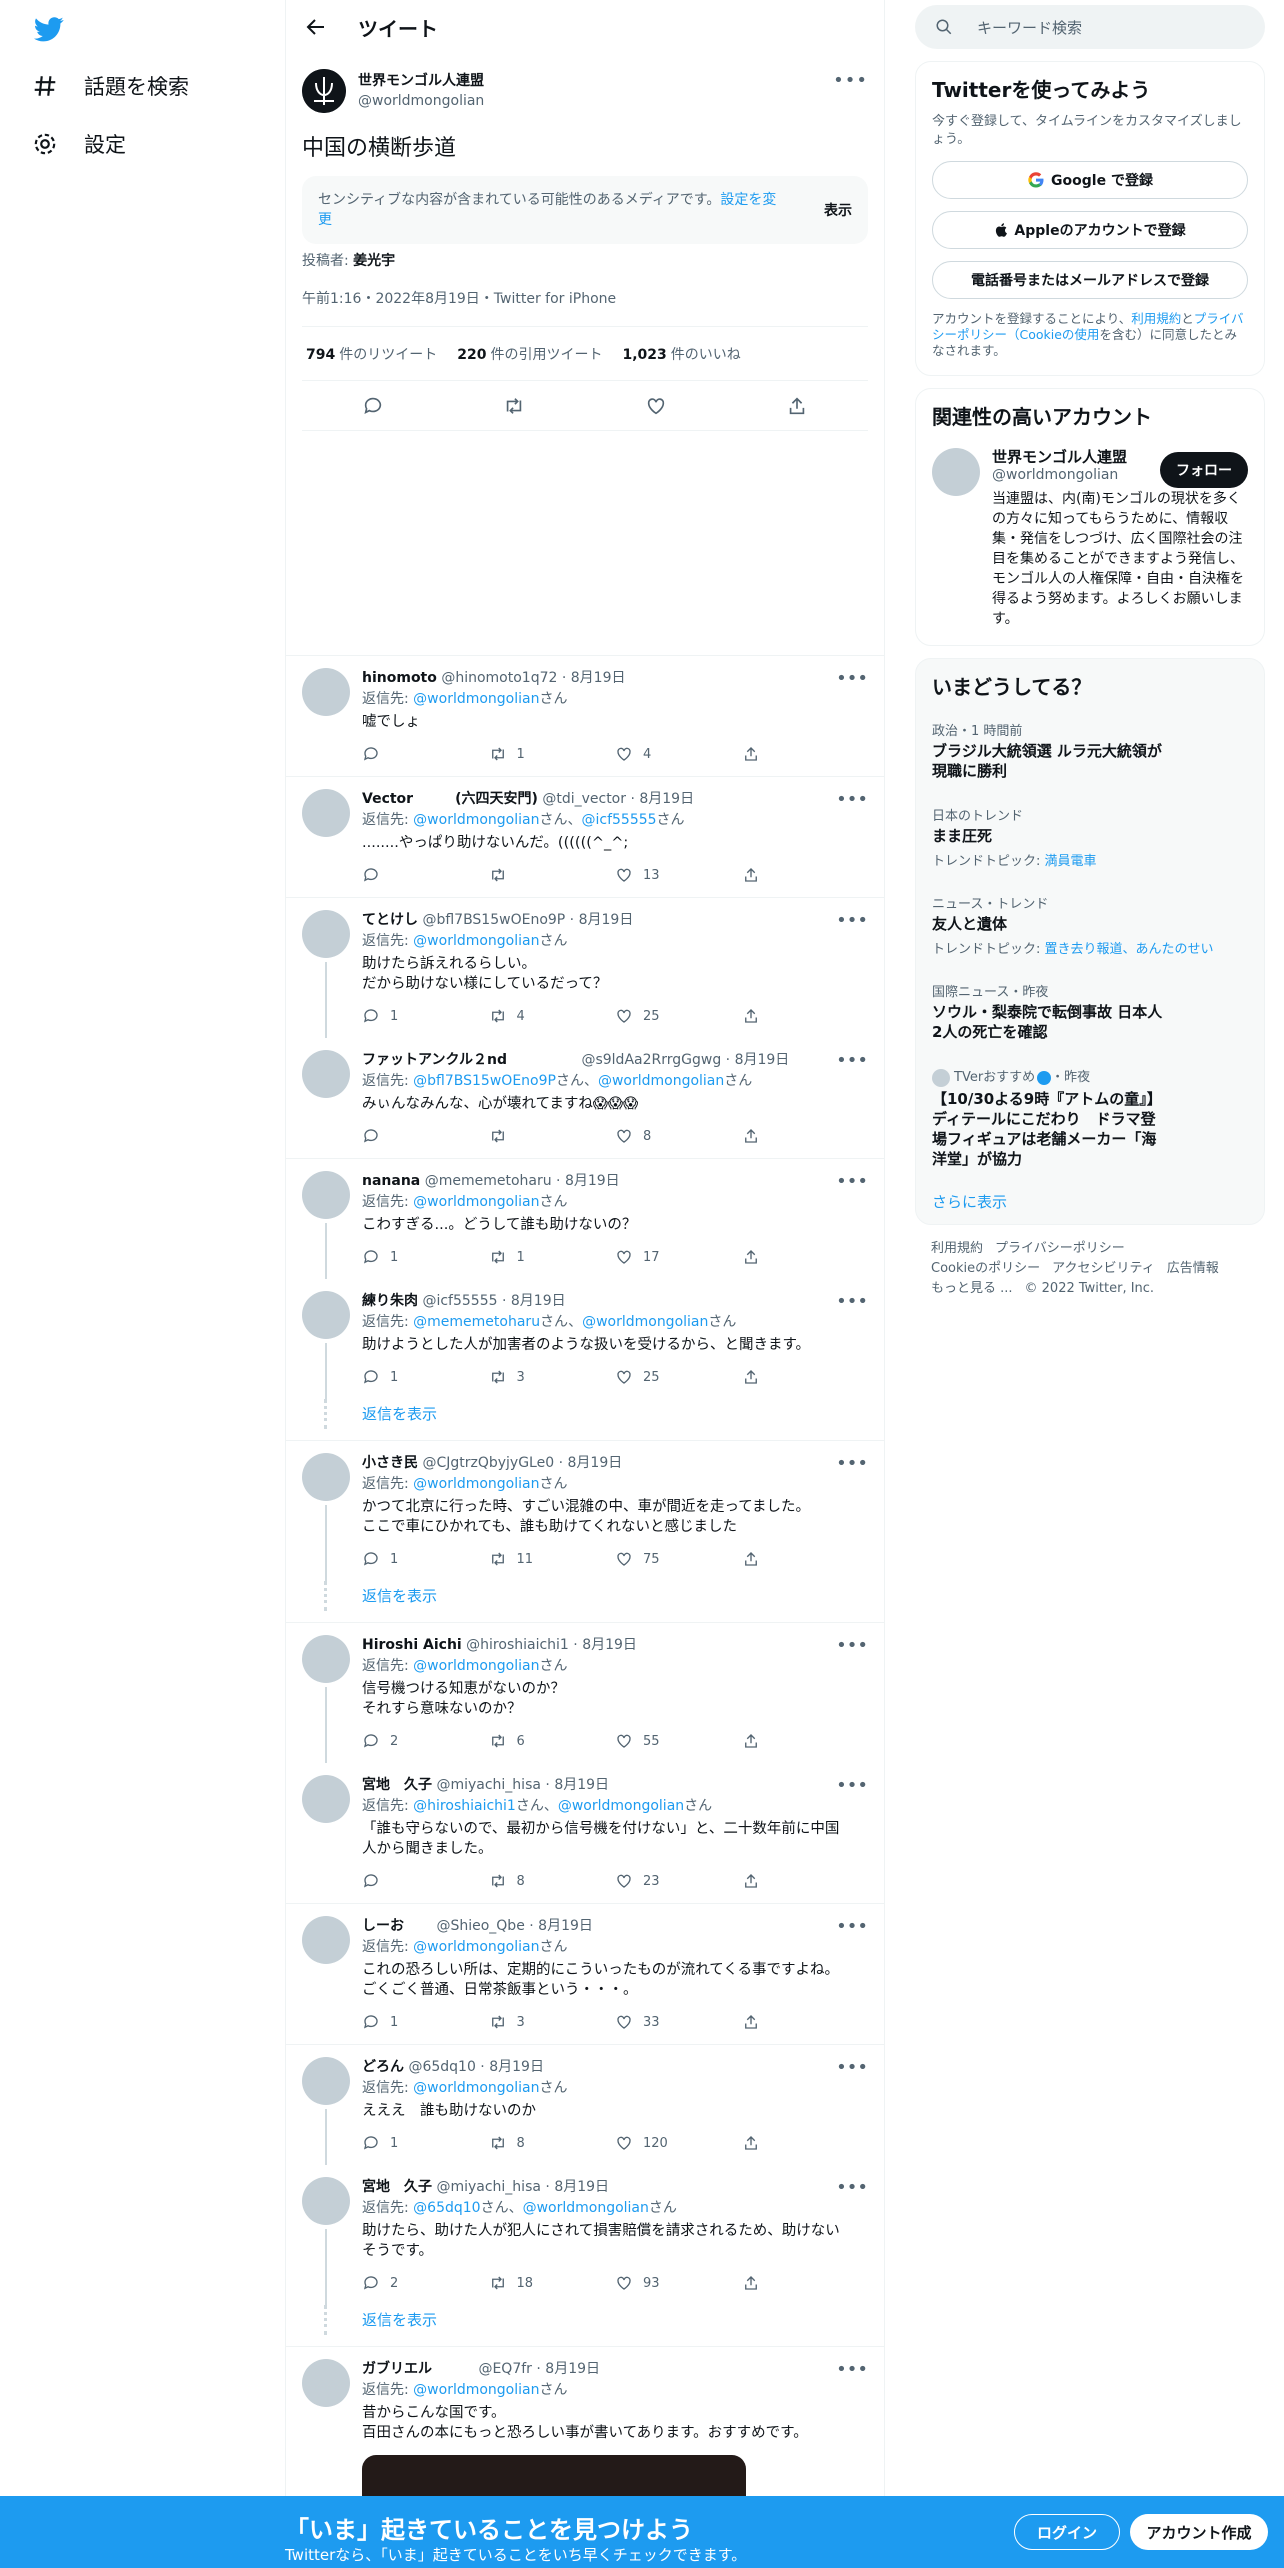  What do you see at coordinates (373, 406) in the screenshot?
I see `reply-icon` at bounding box center [373, 406].